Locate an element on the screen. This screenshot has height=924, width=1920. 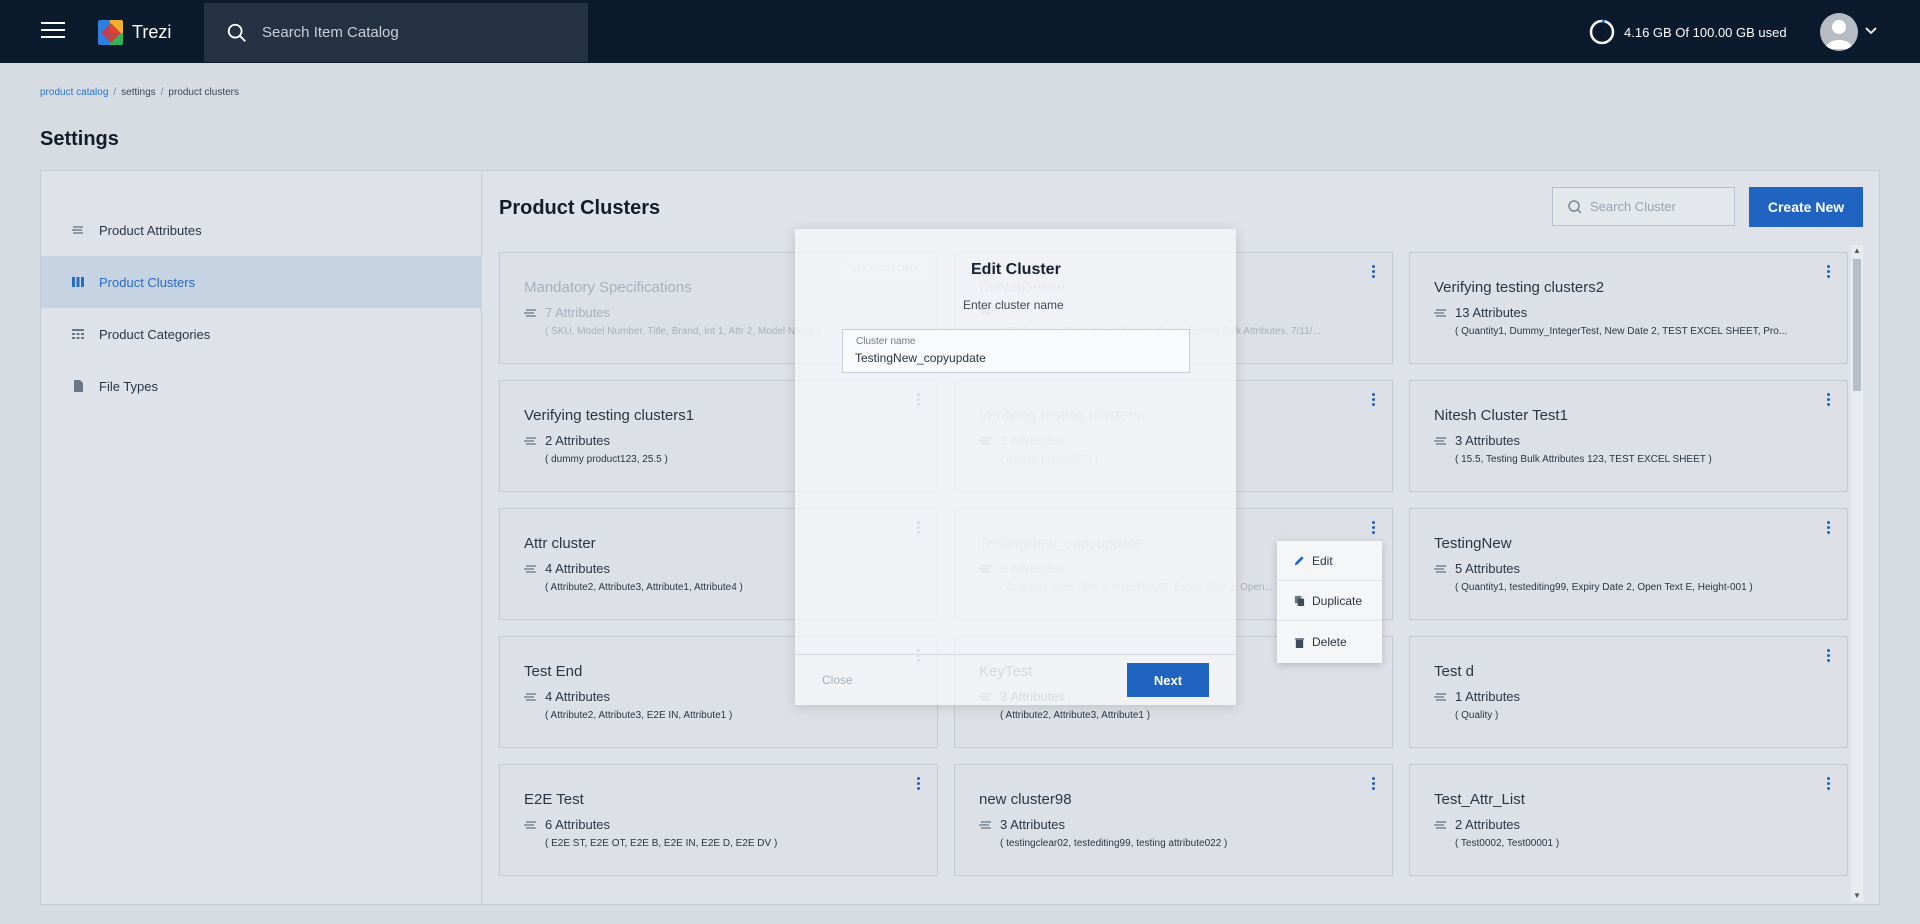
cluster-search-input is located at coordinates (1660, 206).